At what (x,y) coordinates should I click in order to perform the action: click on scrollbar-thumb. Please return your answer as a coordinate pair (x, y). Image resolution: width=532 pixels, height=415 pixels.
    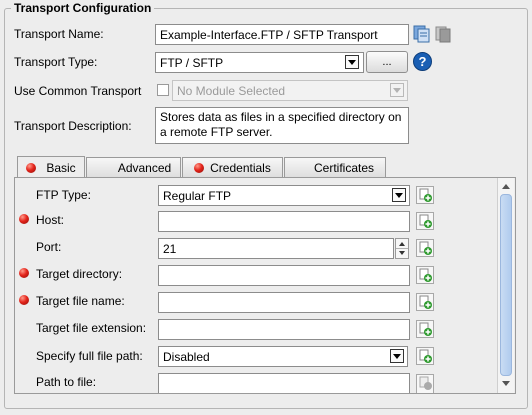
    Looking at the image, I should click on (506, 285).